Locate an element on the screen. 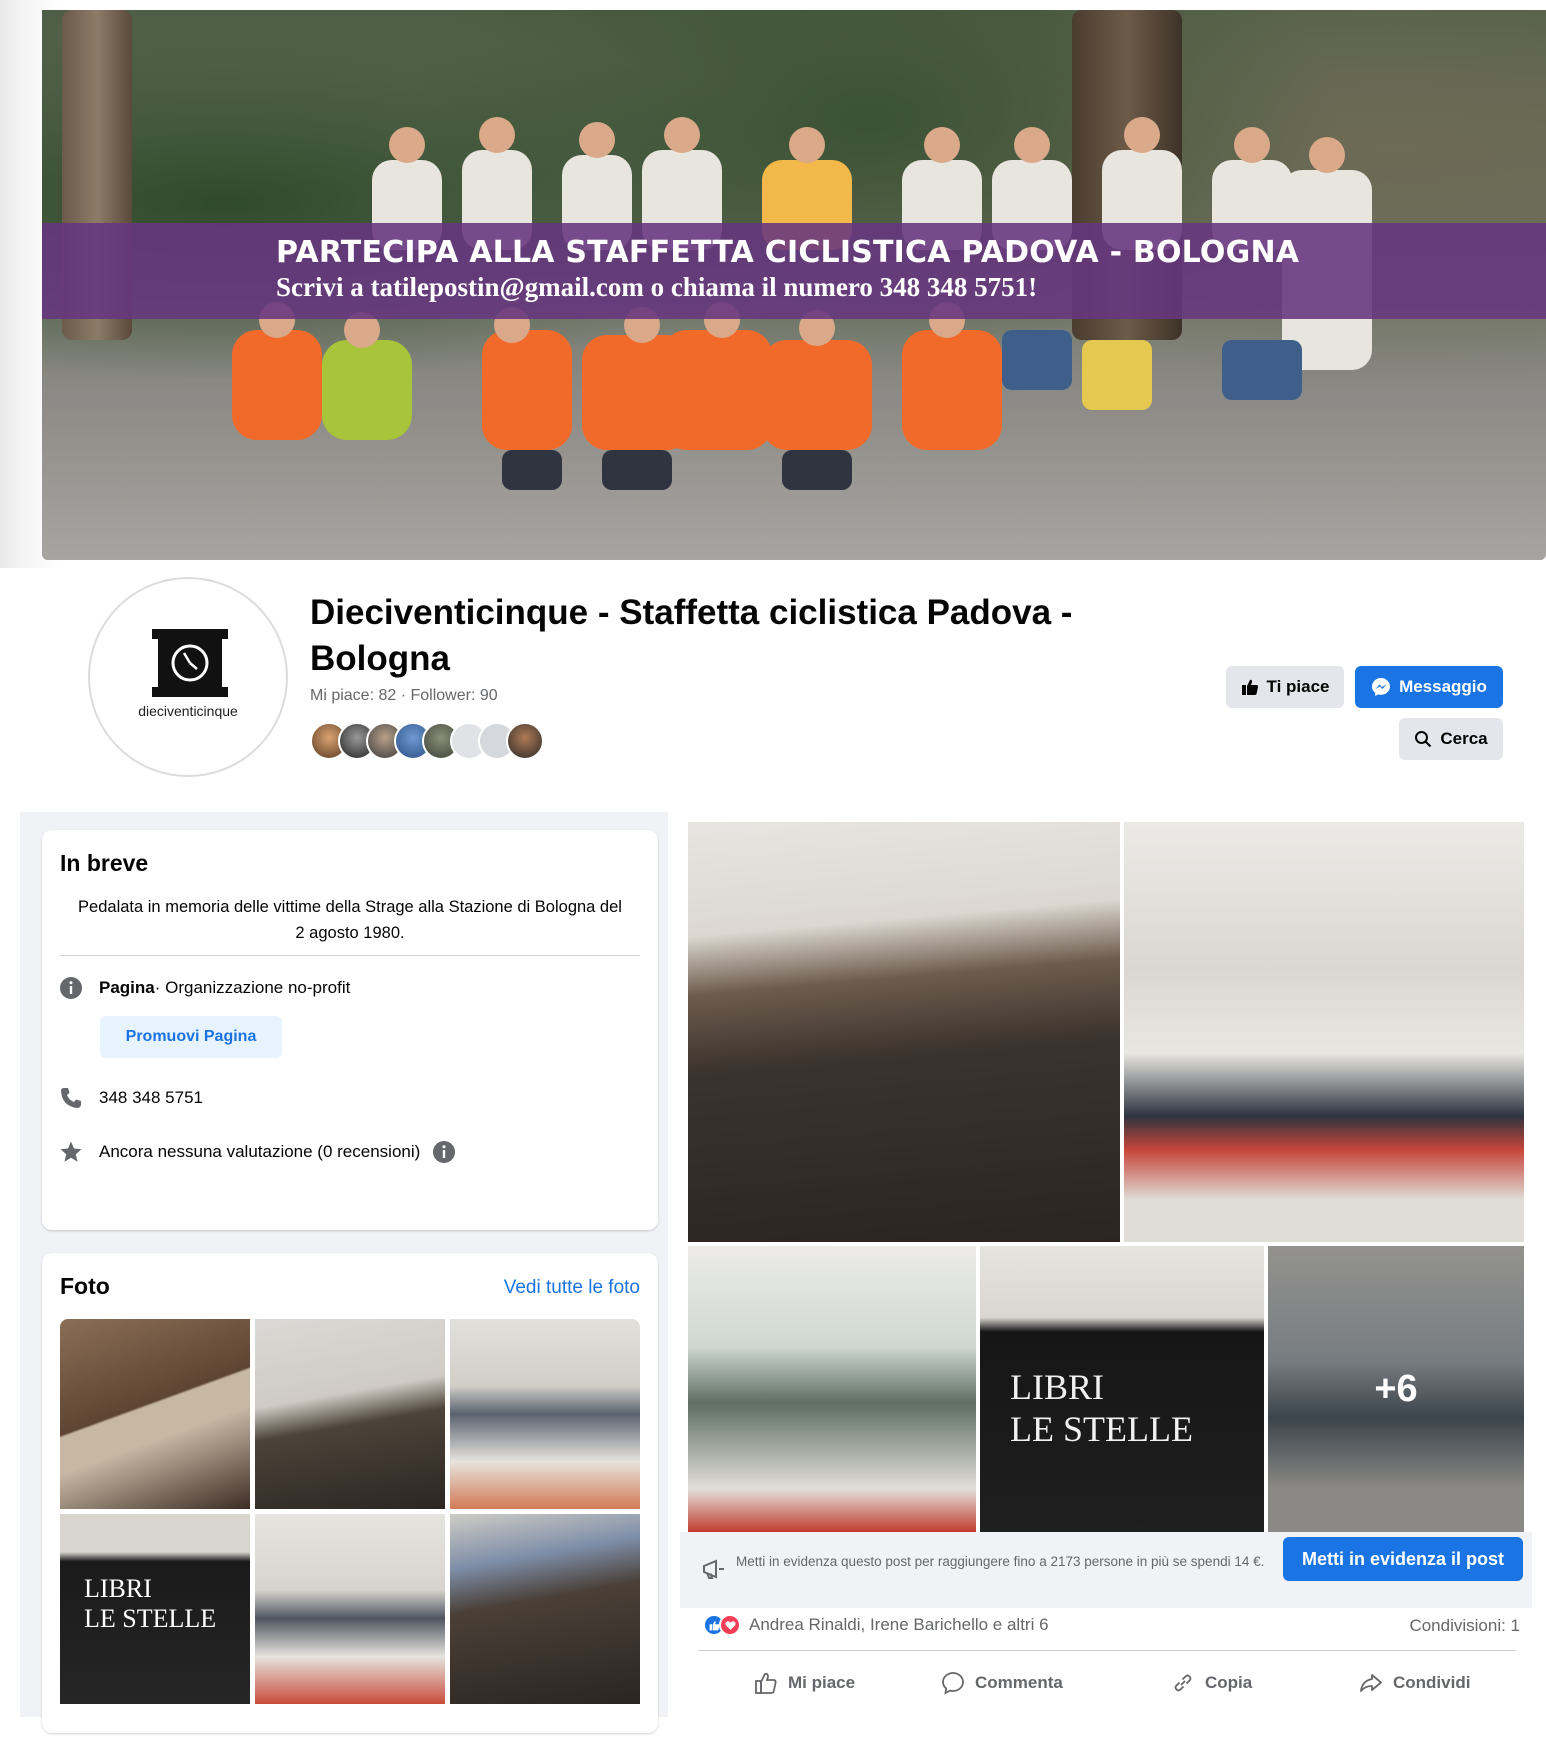 This screenshot has width=1546, height=1739. page-type-row: Pagina · Organizzazione no-profit is located at coordinates (204, 988).